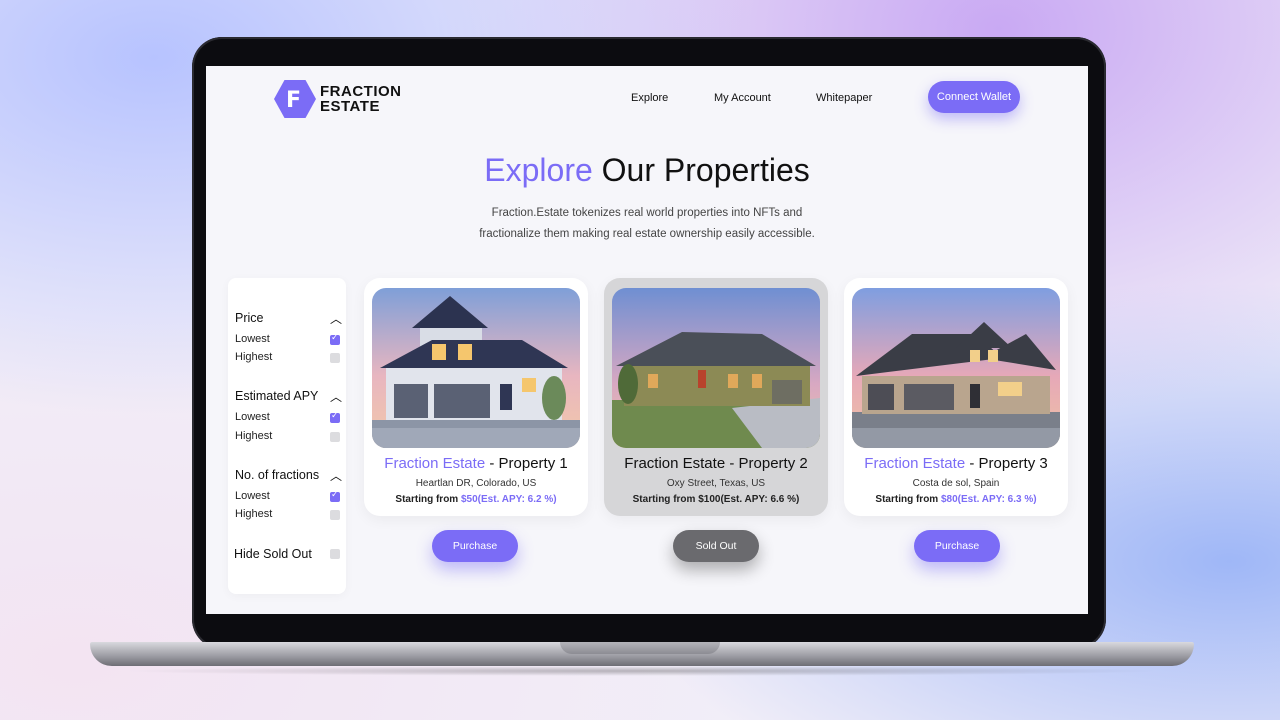  I want to click on sold-out-button-2: Sold Out, so click(716, 546).